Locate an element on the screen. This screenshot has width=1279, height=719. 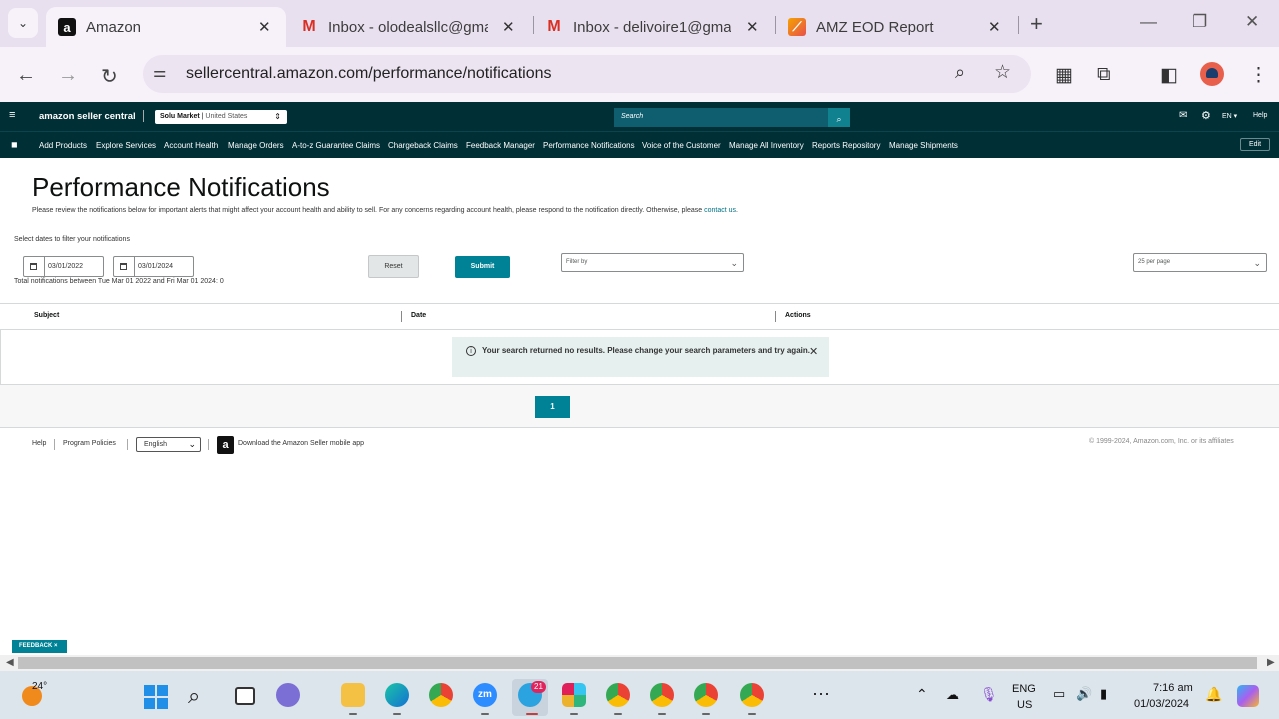
nav-feedback-manager: Feedback Manager is located at coordinates (500, 145).